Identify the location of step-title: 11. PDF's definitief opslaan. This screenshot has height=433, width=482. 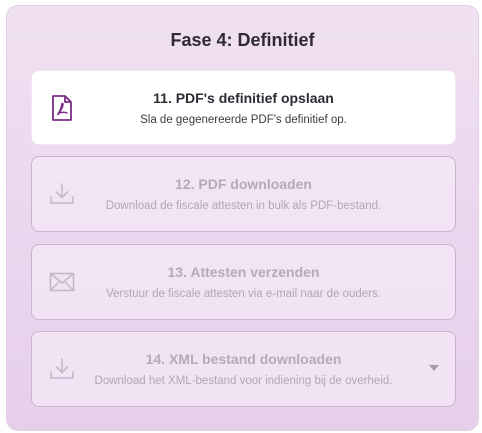
(243, 97).